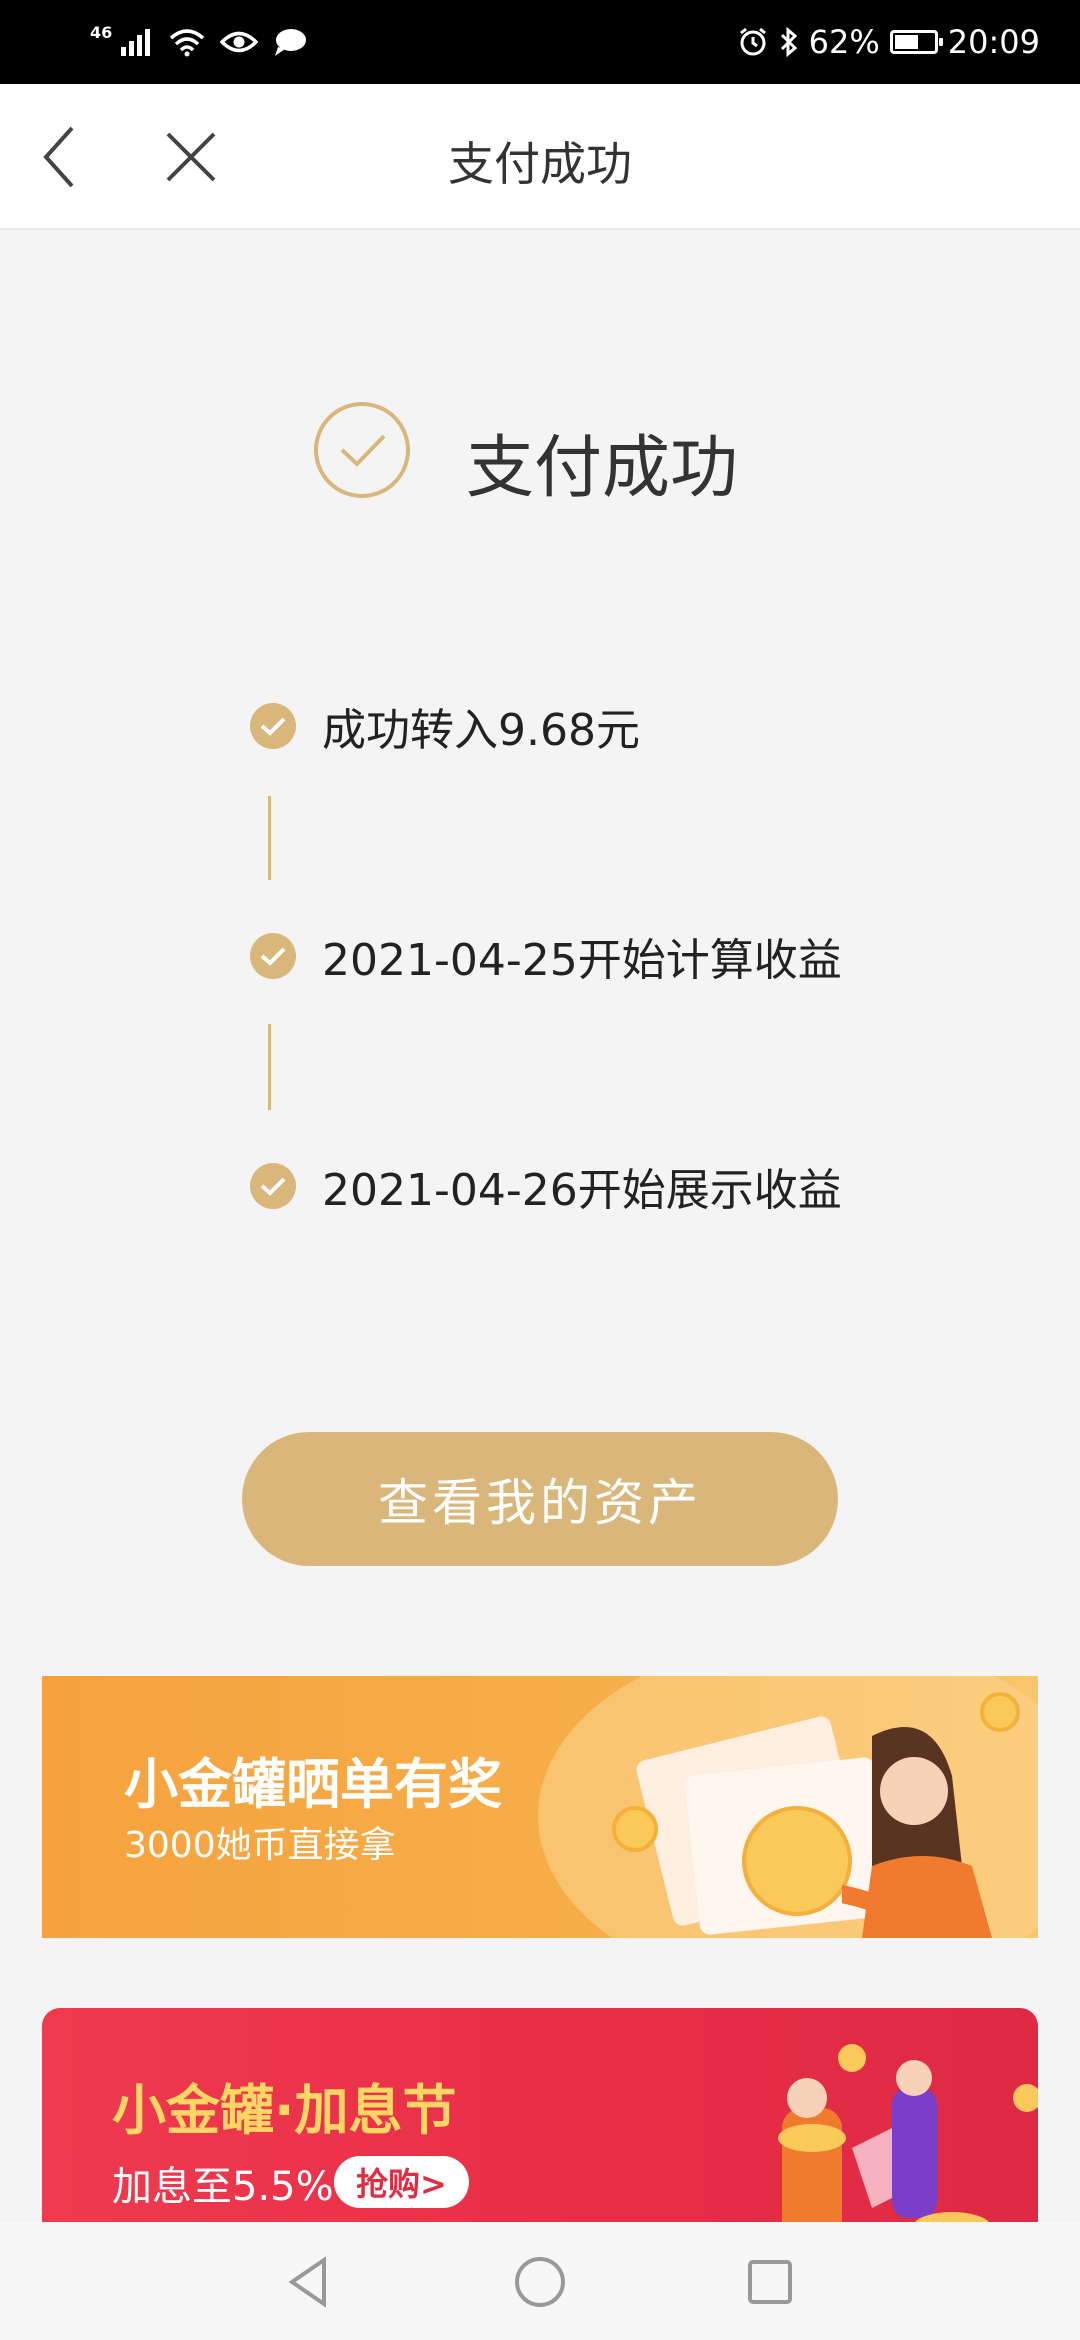 This screenshot has height=2340, width=1080. I want to click on nav-back-triangle-icon, so click(310, 2282).